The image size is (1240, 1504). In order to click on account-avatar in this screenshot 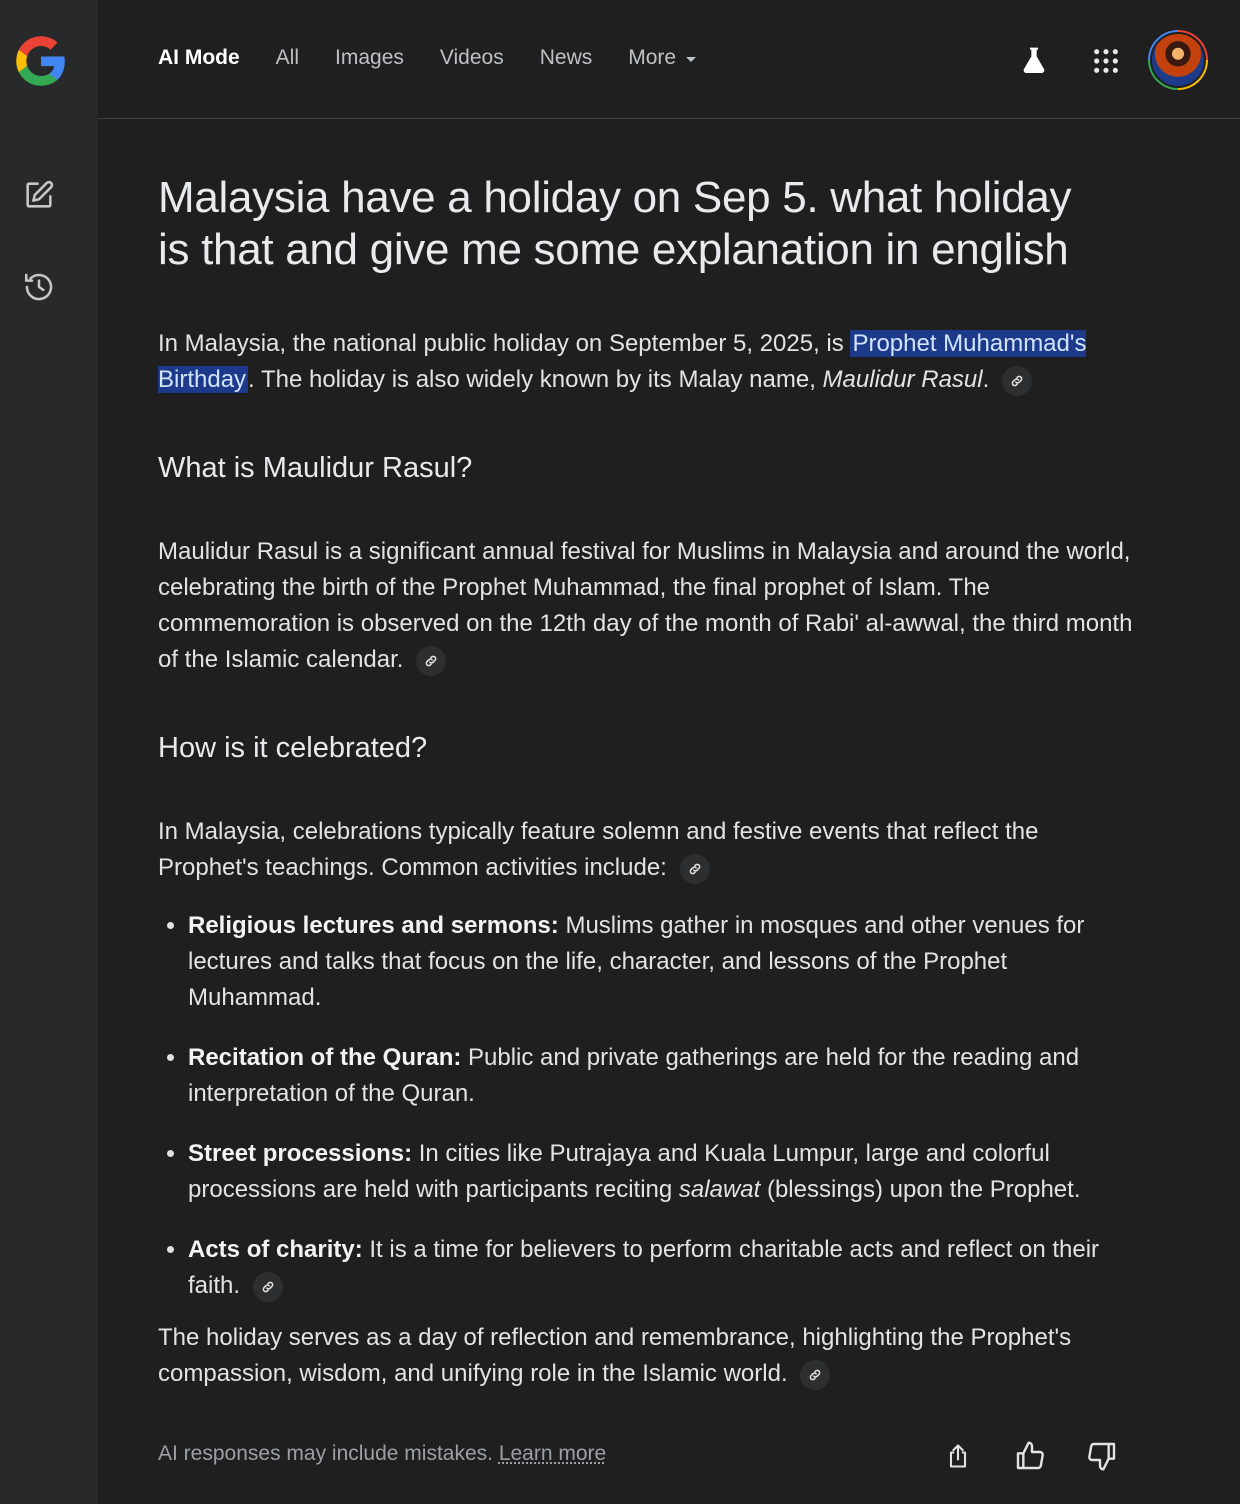, I will do `click(1178, 60)`.